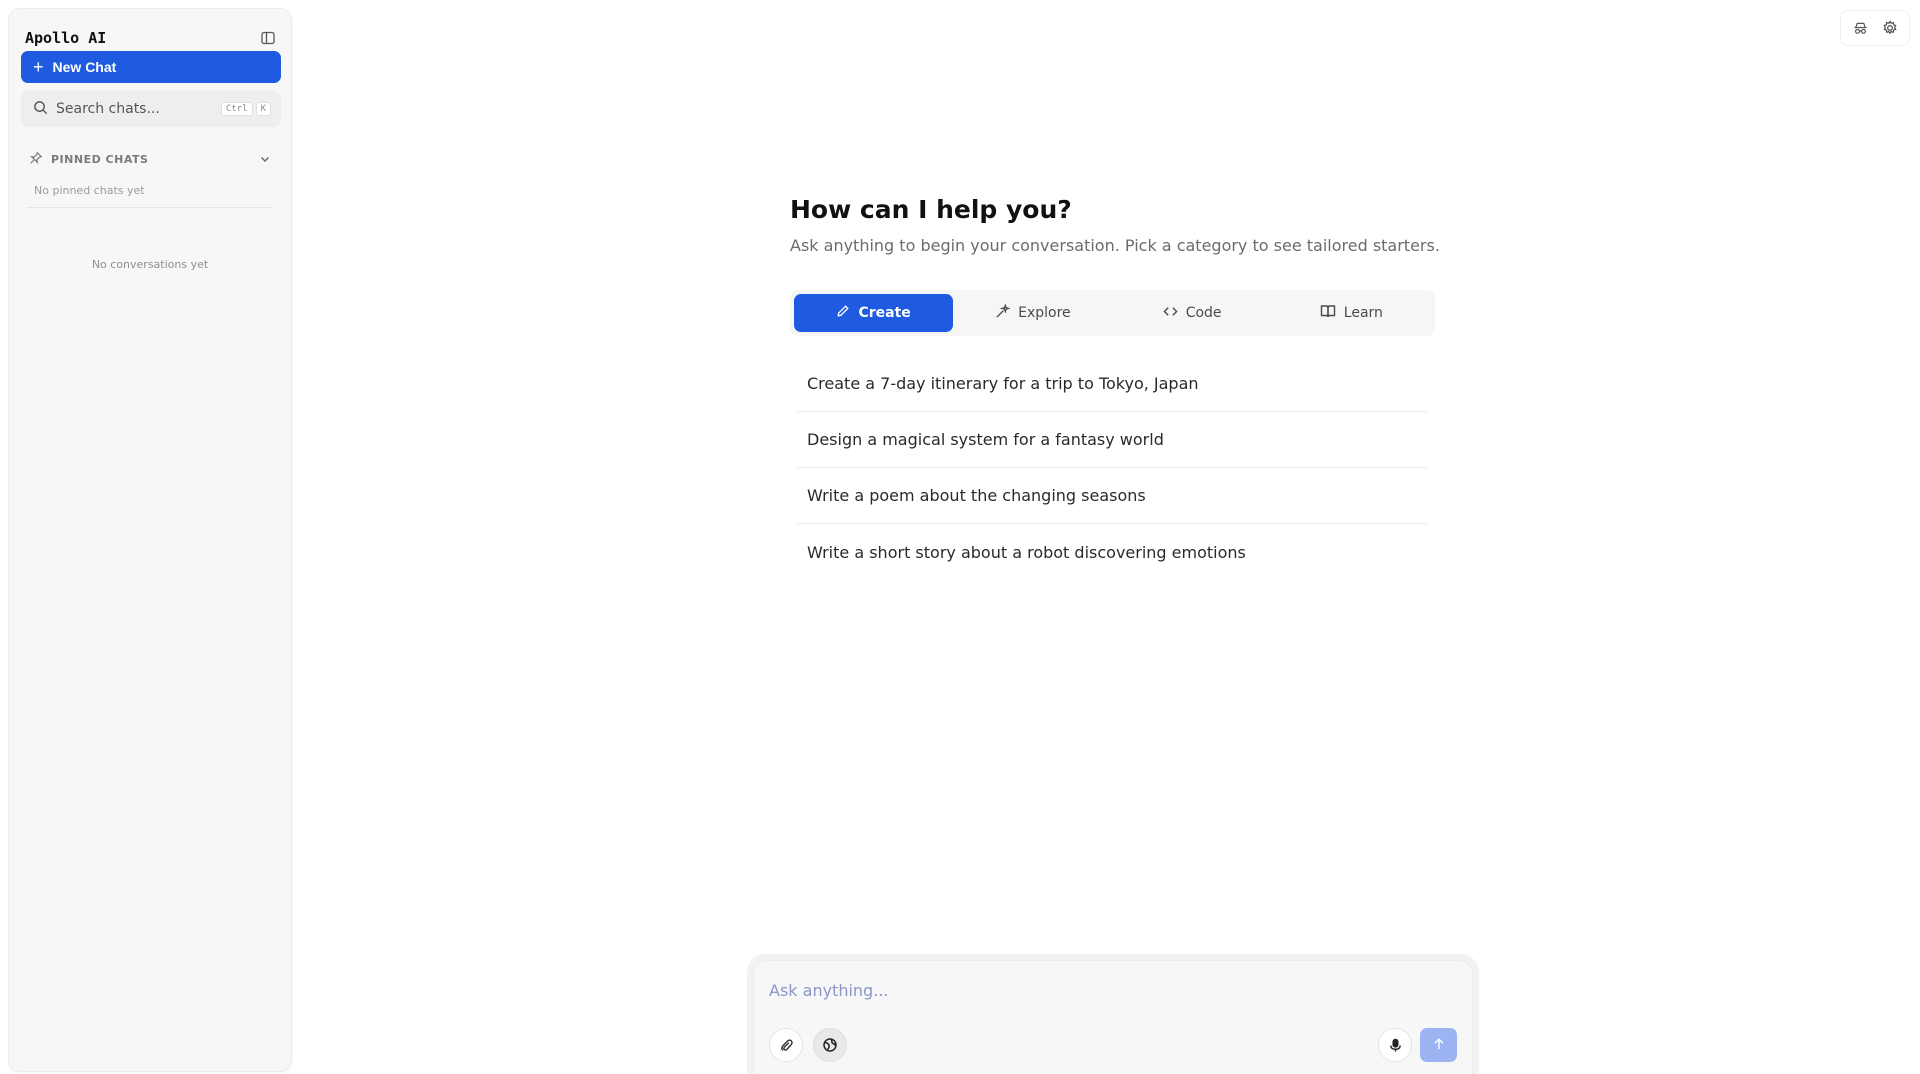 The width and height of the screenshot is (1920, 1074). Describe the element at coordinates (884, 313) in the screenshot. I see `tab-create-label: Create` at that location.